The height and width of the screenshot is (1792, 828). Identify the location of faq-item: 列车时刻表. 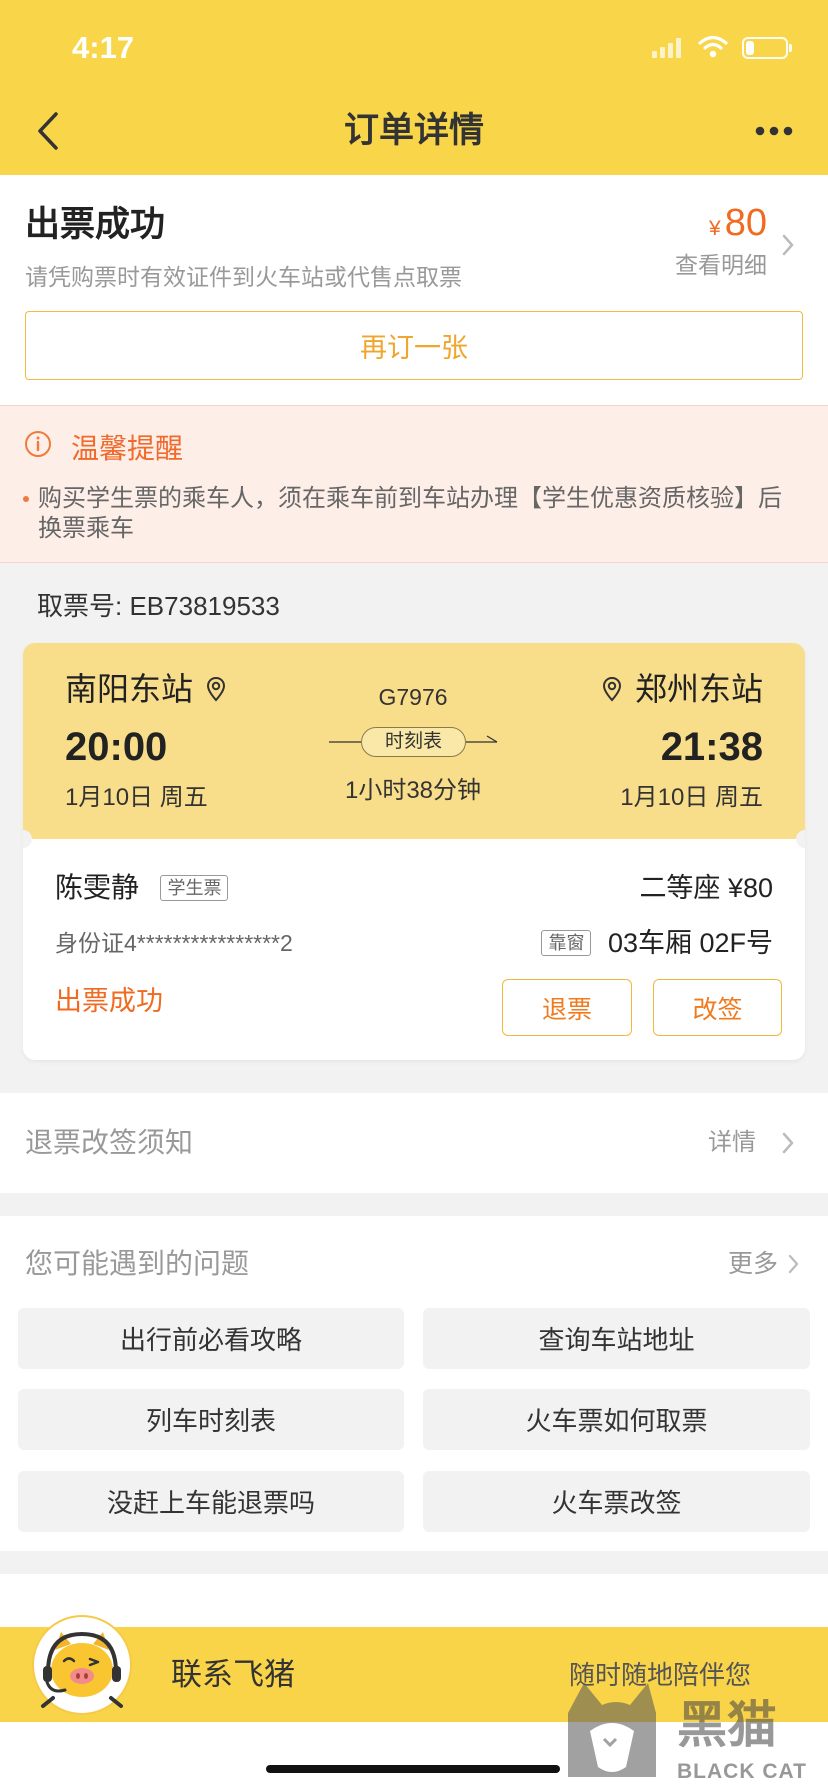
(211, 1419).